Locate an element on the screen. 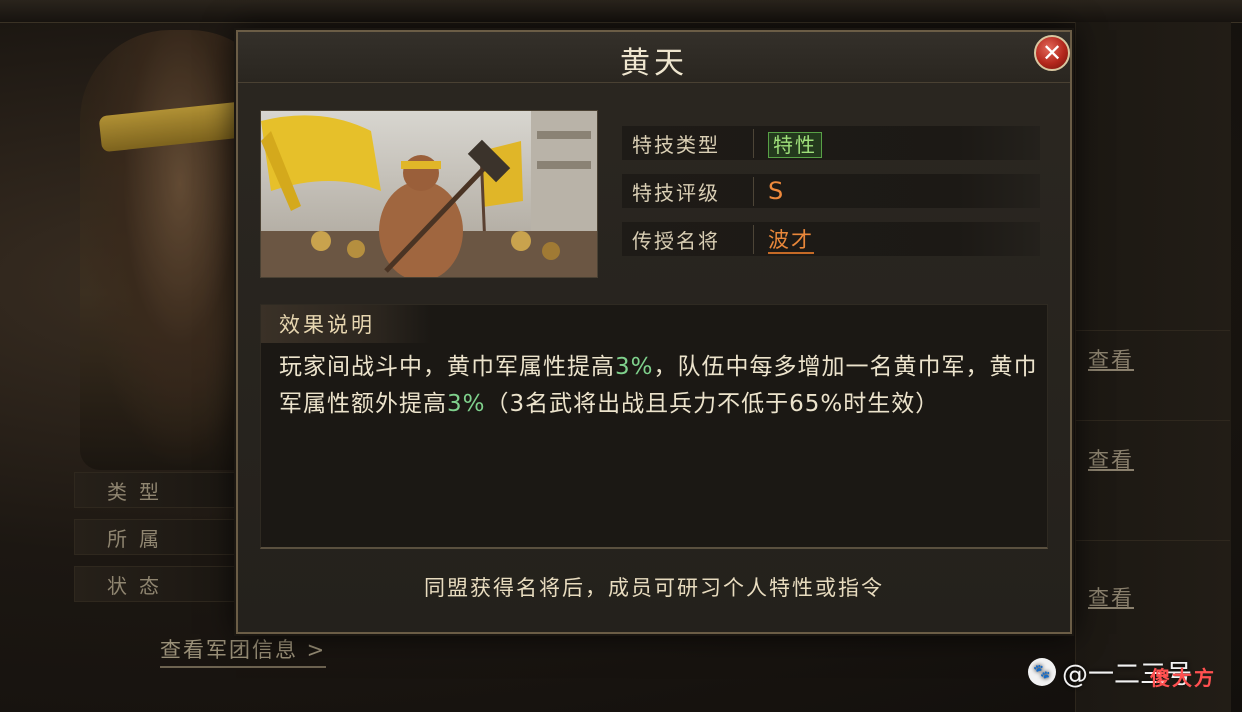 This screenshot has width=1242, height=712. top-bar is located at coordinates (621, 11).